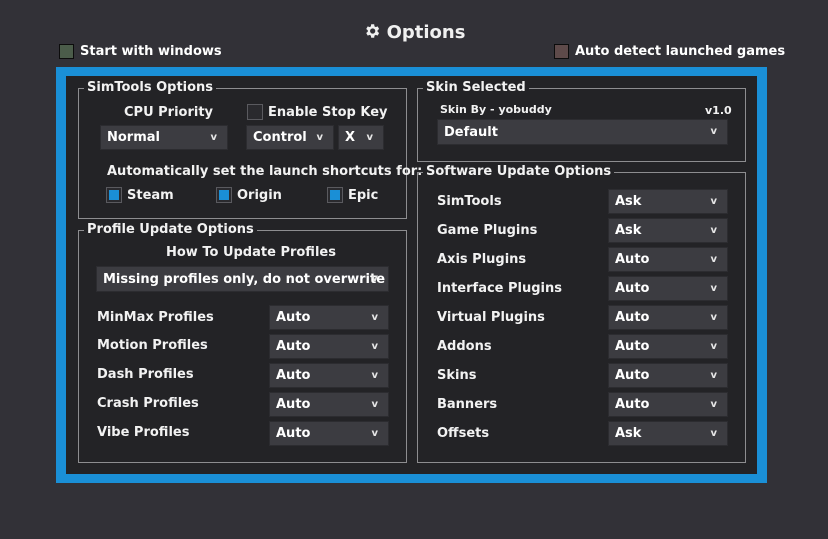 The height and width of the screenshot is (539, 828). Describe the element at coordinates (680, 51) in the screenshot. I see `auto-detect-label: Auto detect launched games` at that location.